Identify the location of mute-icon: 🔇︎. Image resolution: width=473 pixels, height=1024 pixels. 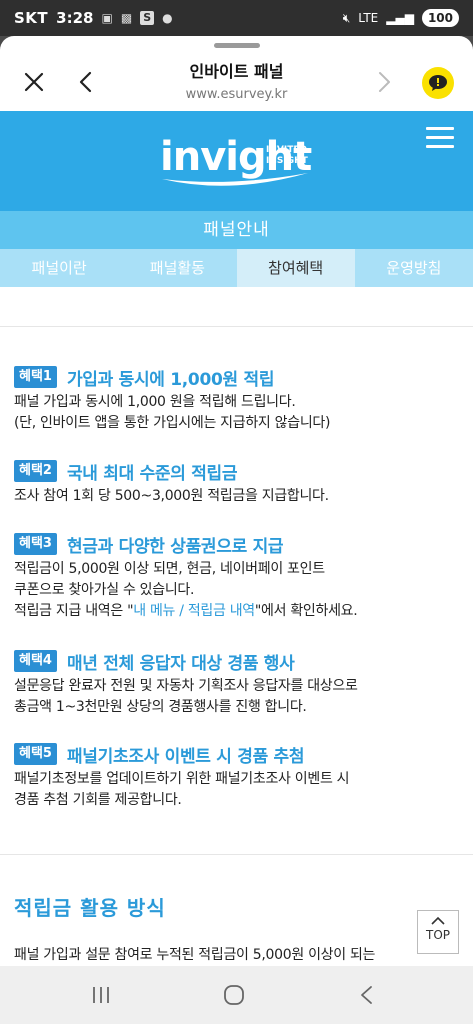
(346, 17).